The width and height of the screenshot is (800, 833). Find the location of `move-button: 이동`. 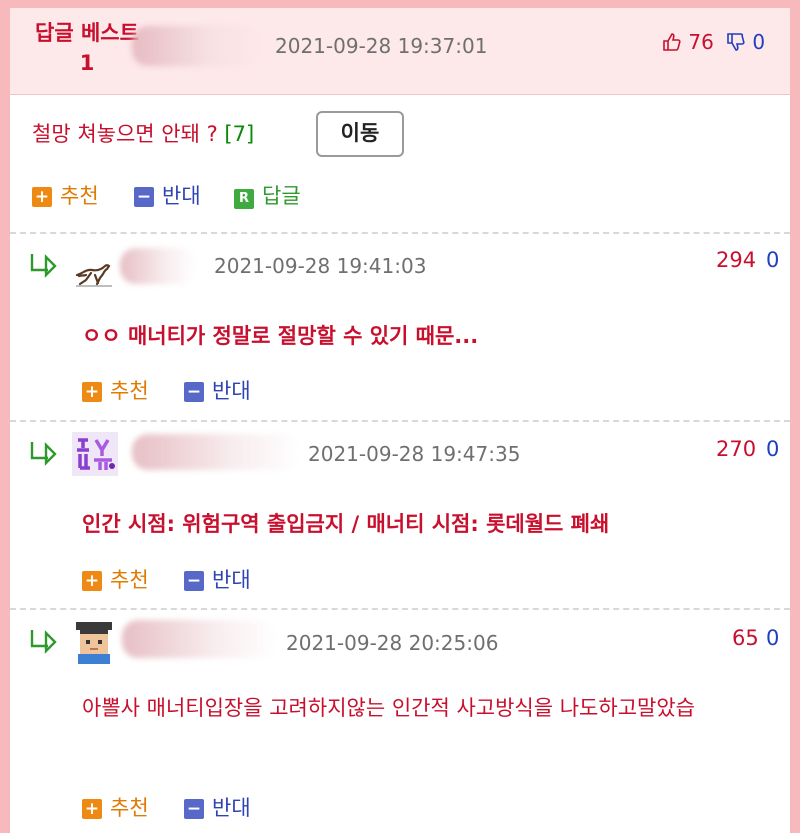

move-button: 이동 is located at coordinates (360, 134).